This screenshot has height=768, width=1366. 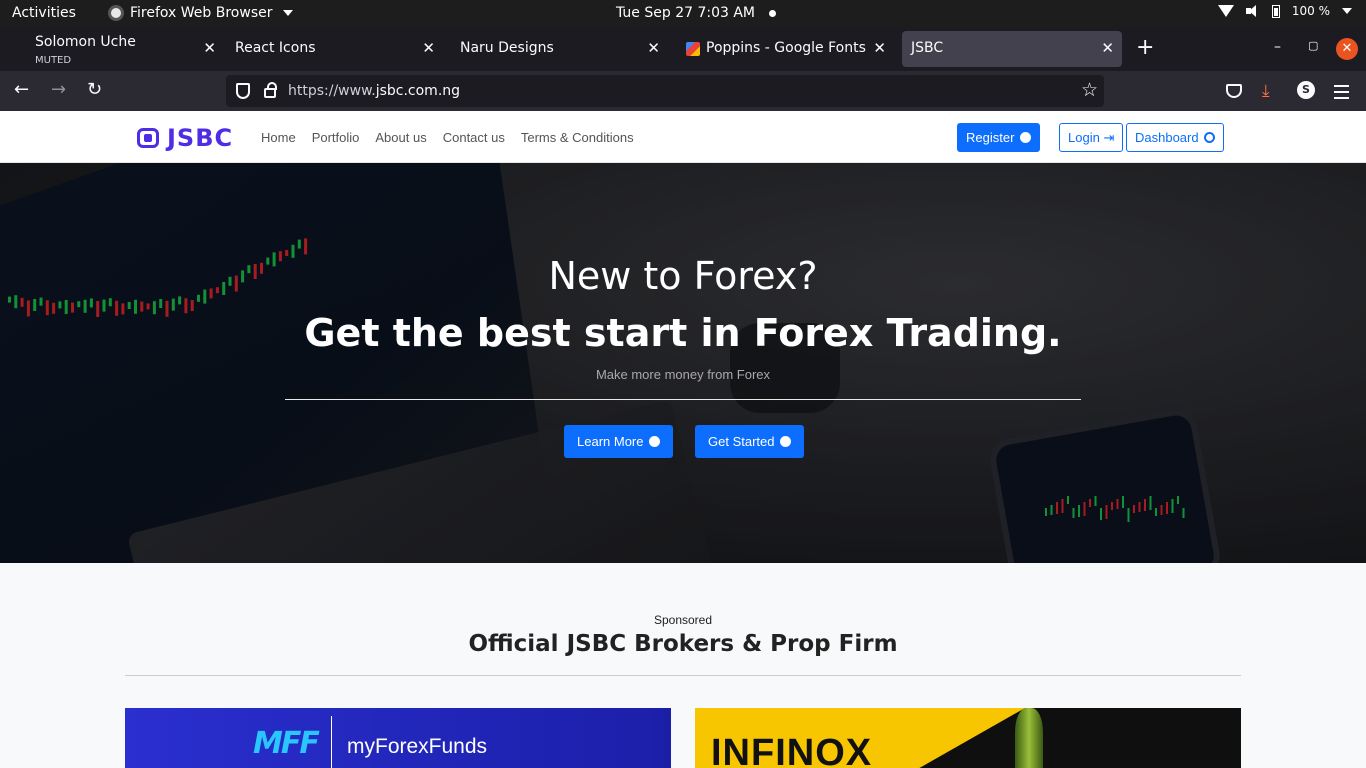 I want to click on shield-icon, so click(x=243, y=91).